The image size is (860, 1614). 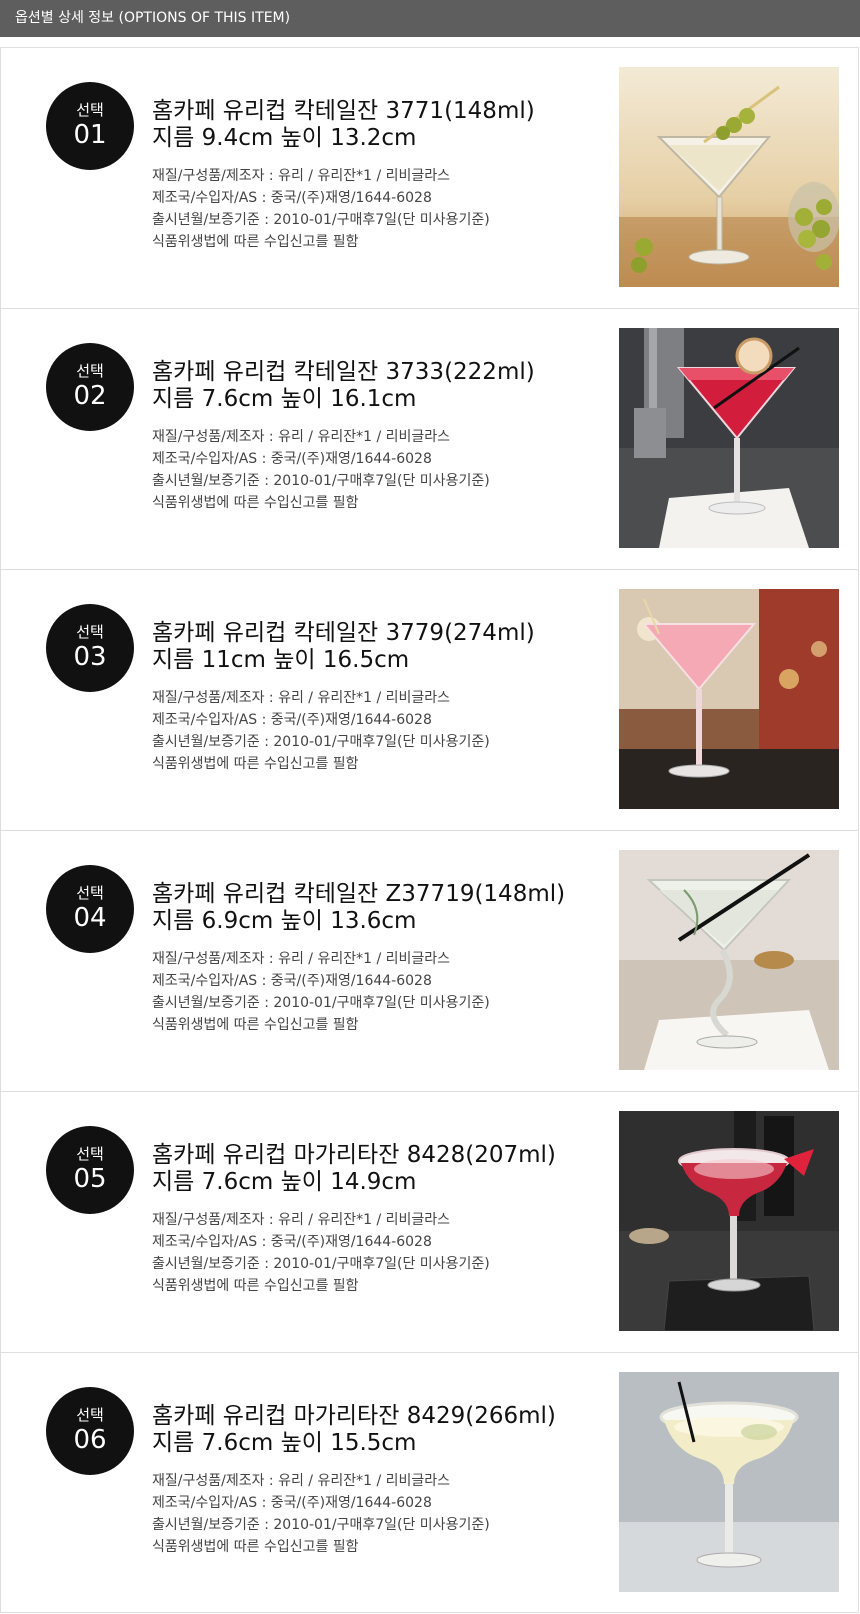 I want to click on badge-number: 03, so click(x=90, y=657).